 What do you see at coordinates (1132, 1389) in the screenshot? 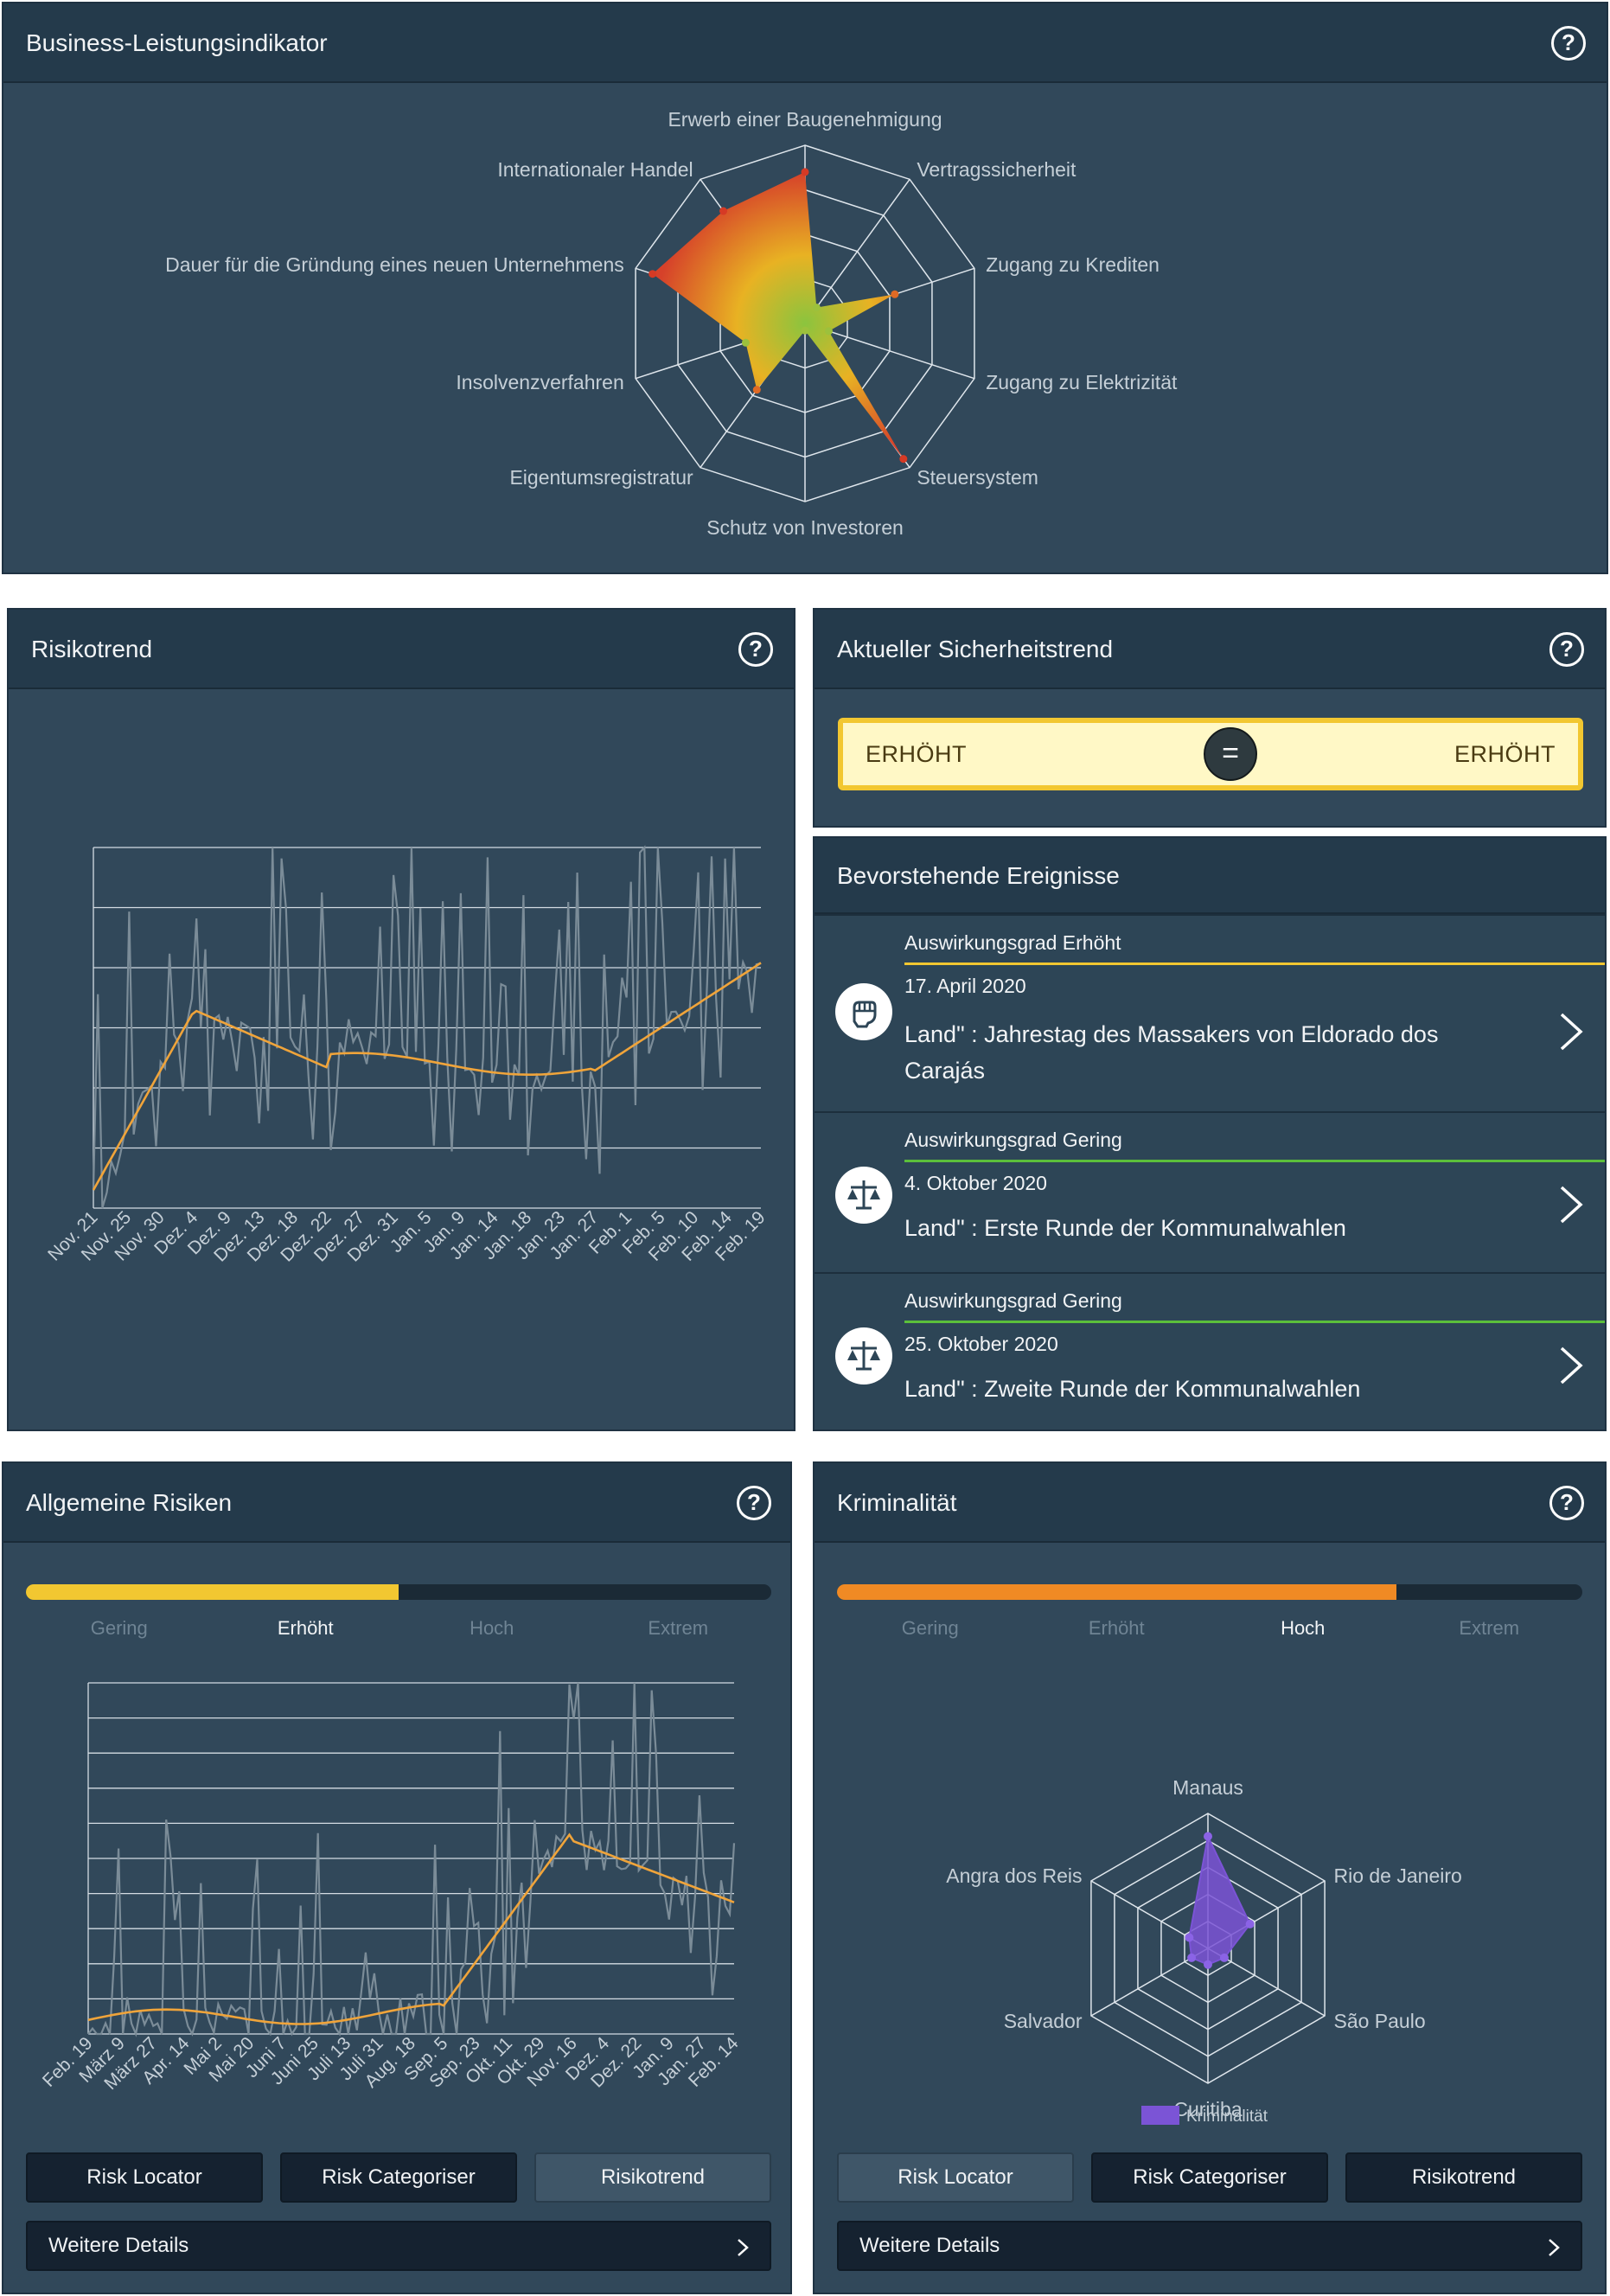
I see `event-title: Land" : Zweite Runde der Kommunalwahlen` at bounding box center [1132, 1389].